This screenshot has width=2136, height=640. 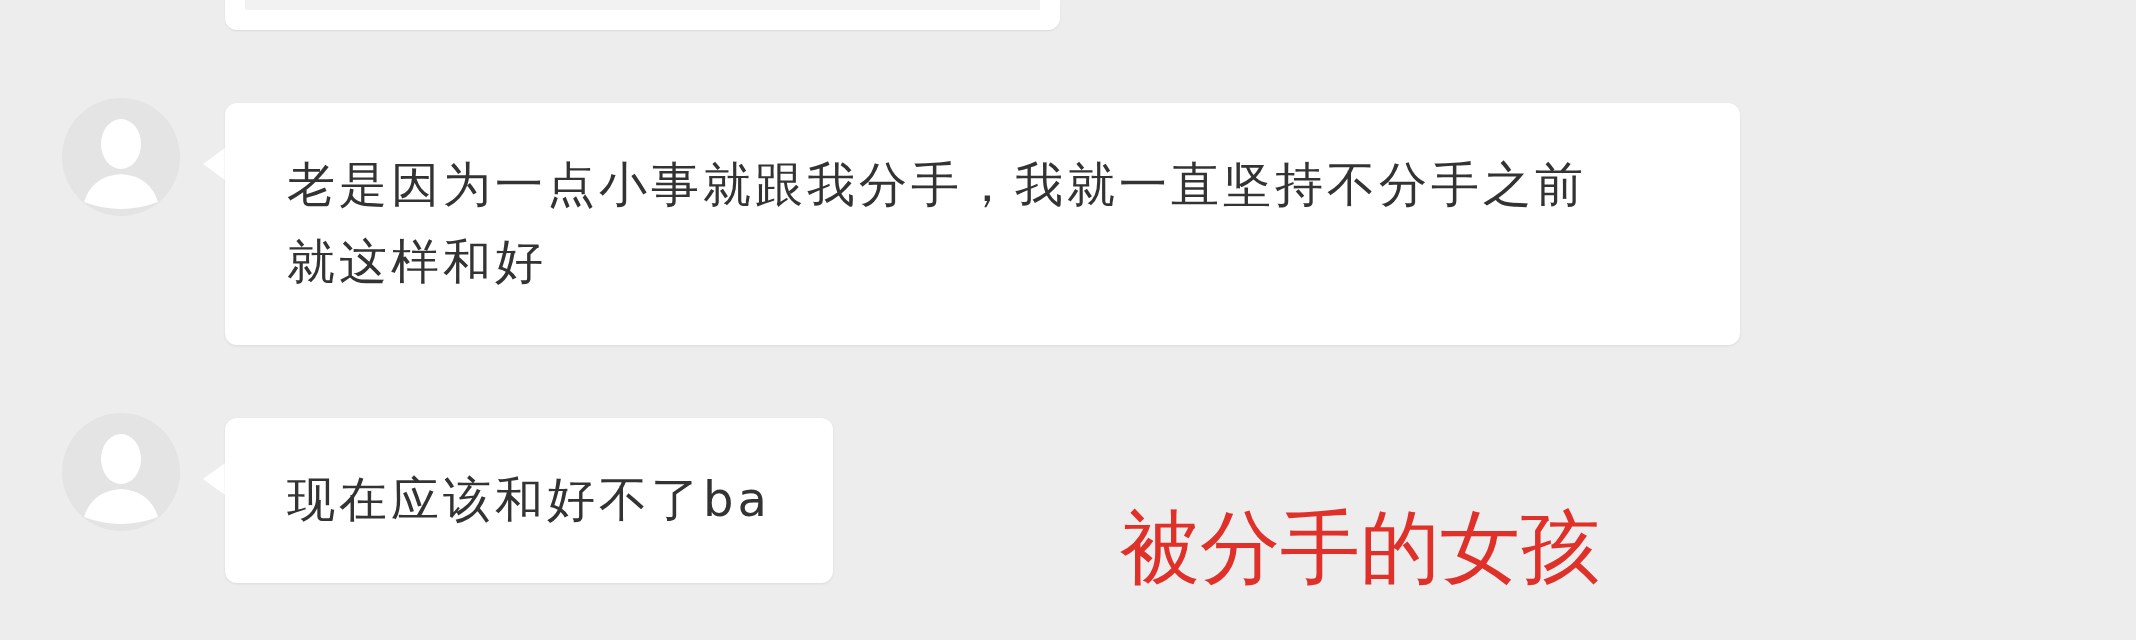 What do you see at coordinates (1359, 548) in the screenshot?
I see `caption-text: 被分手的女孩` at bounding box center [1359, 548].